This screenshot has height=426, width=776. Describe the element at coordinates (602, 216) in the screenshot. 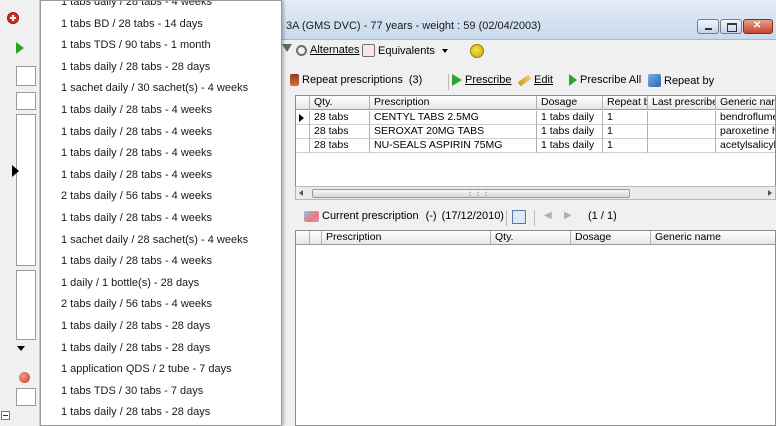

I see `pager-text: (1 / 1)` at that location.